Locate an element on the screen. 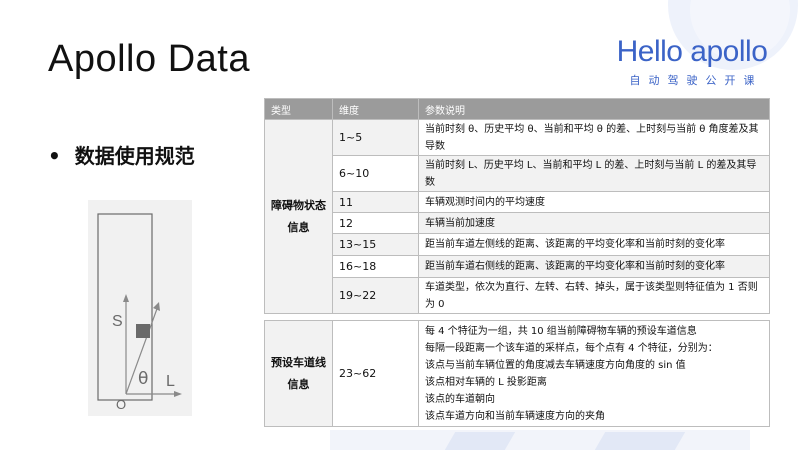 The image size is (800, 450). description-cell: 距当前车道左侧线的距离、该距离的平均变化率和当前时刻的变化率 is located at coordinates (594, 244).